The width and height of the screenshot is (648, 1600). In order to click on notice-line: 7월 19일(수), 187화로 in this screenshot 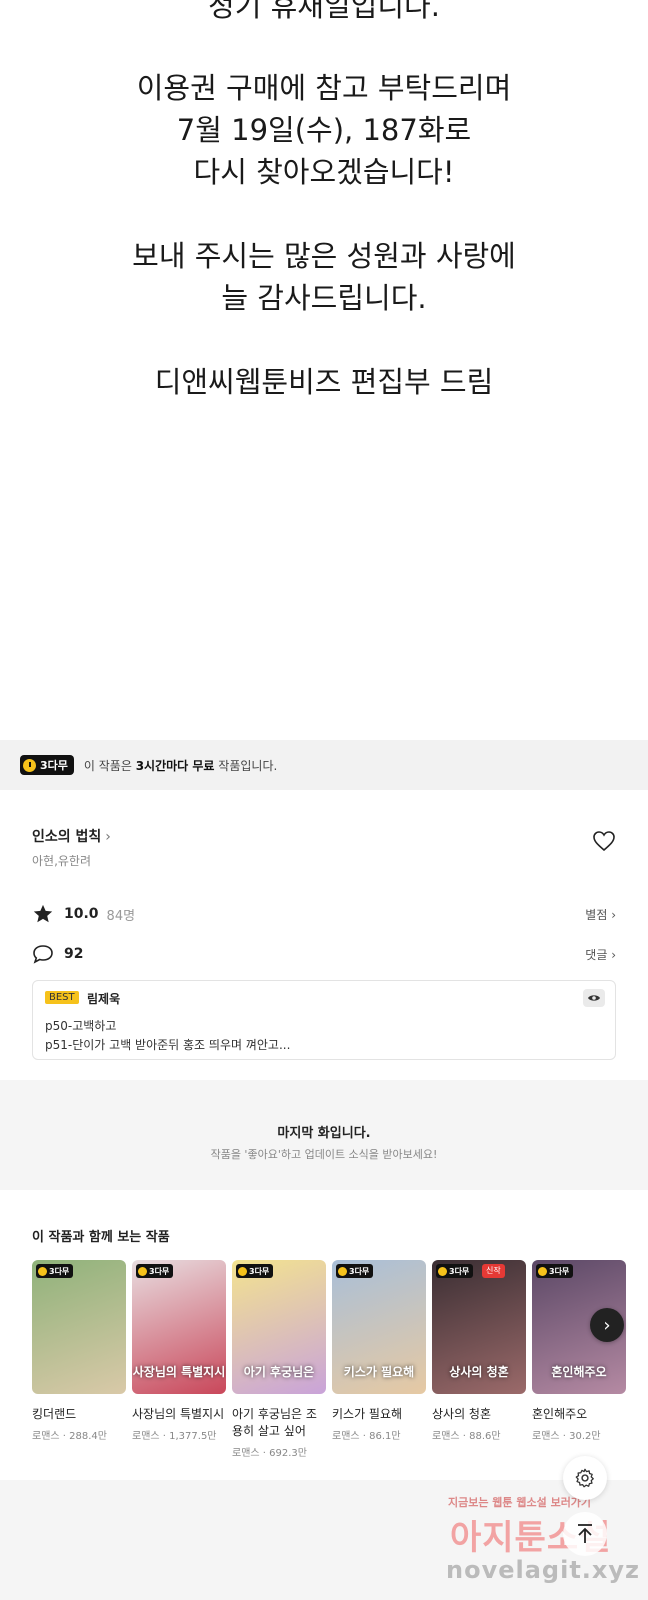, I will do `click(324, 130)`.